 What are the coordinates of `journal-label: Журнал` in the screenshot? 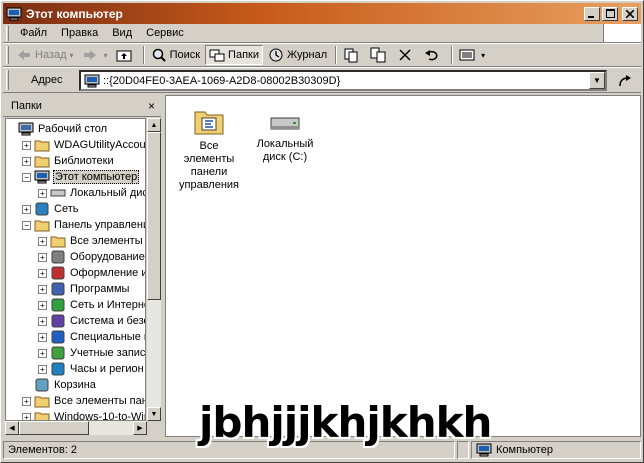 It's located at (307, 55).